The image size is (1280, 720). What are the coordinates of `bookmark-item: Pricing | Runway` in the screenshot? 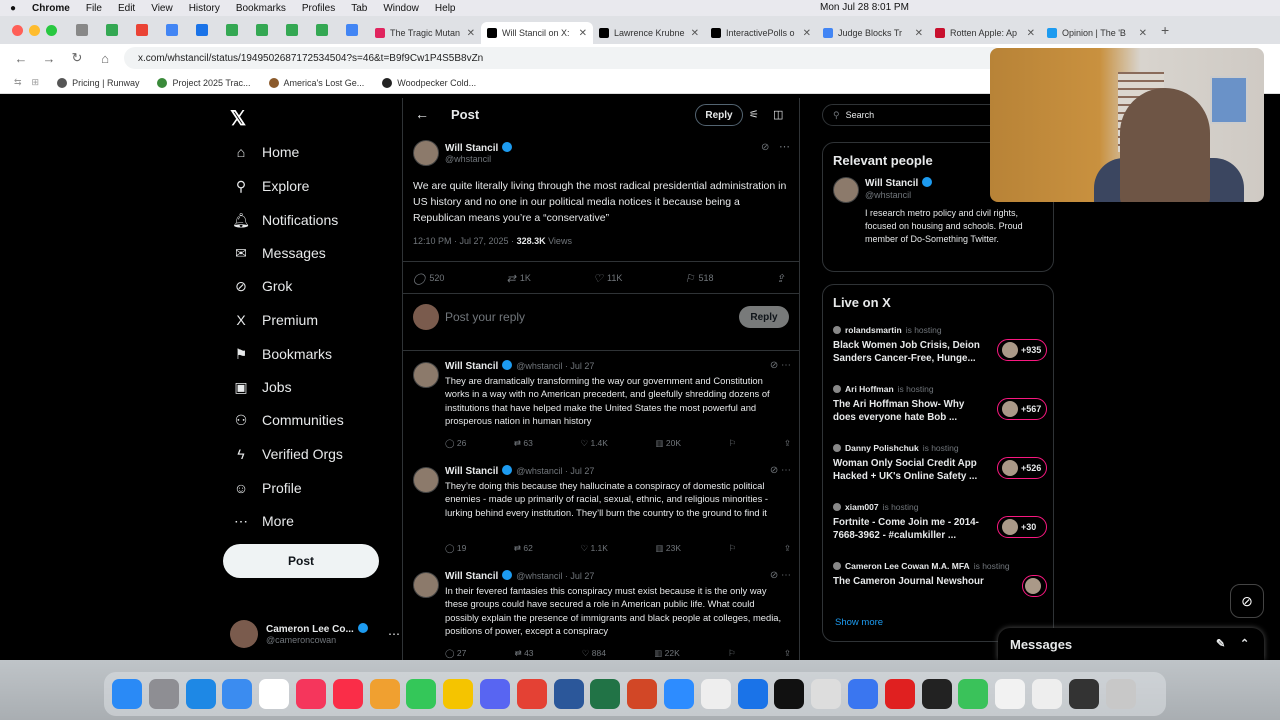 It's located at (98, 82).